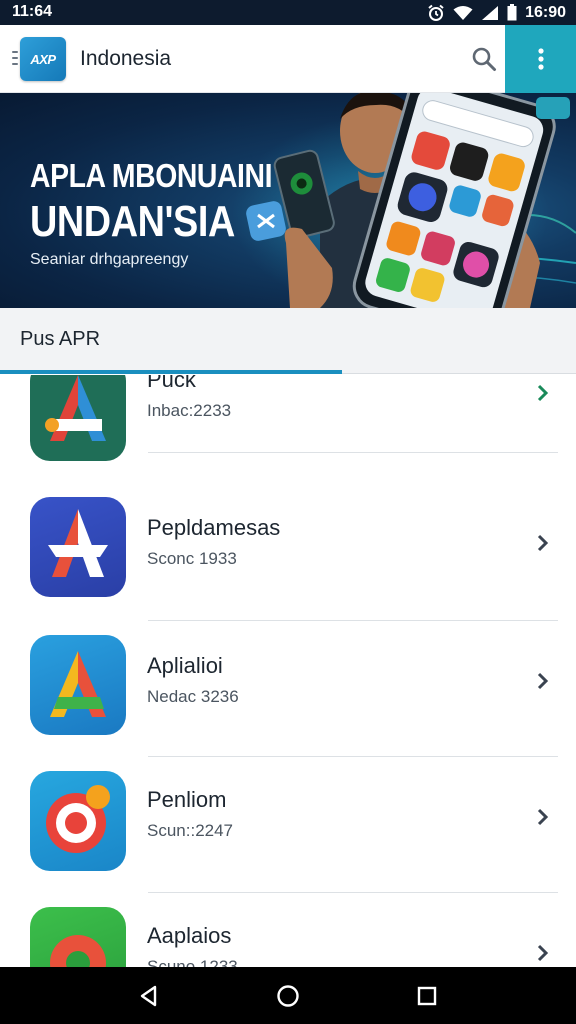 Image resolution: width=576 pixels, height=1024 pixels. I want to click on app-meta: Scuno 1233, so click(192, 962).